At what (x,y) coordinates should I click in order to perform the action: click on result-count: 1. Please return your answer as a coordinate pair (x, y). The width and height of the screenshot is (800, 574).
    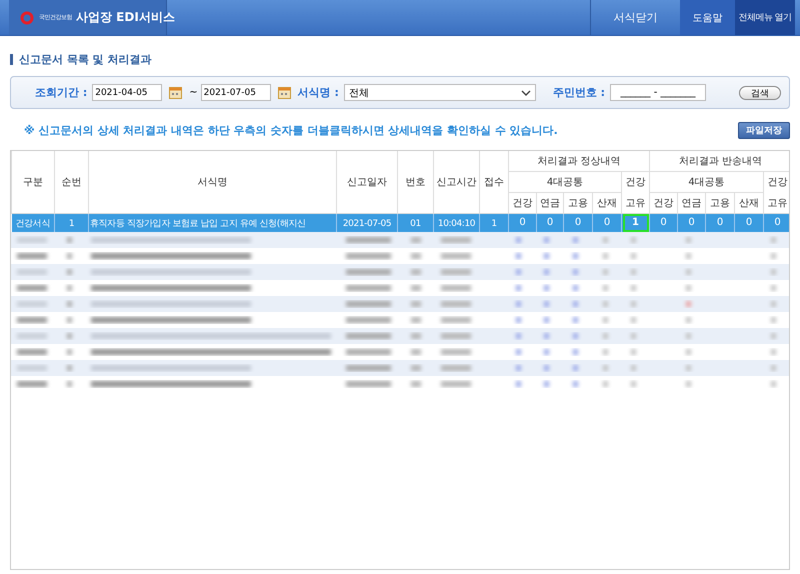
    Looking at the image, I should click on (635, 223).